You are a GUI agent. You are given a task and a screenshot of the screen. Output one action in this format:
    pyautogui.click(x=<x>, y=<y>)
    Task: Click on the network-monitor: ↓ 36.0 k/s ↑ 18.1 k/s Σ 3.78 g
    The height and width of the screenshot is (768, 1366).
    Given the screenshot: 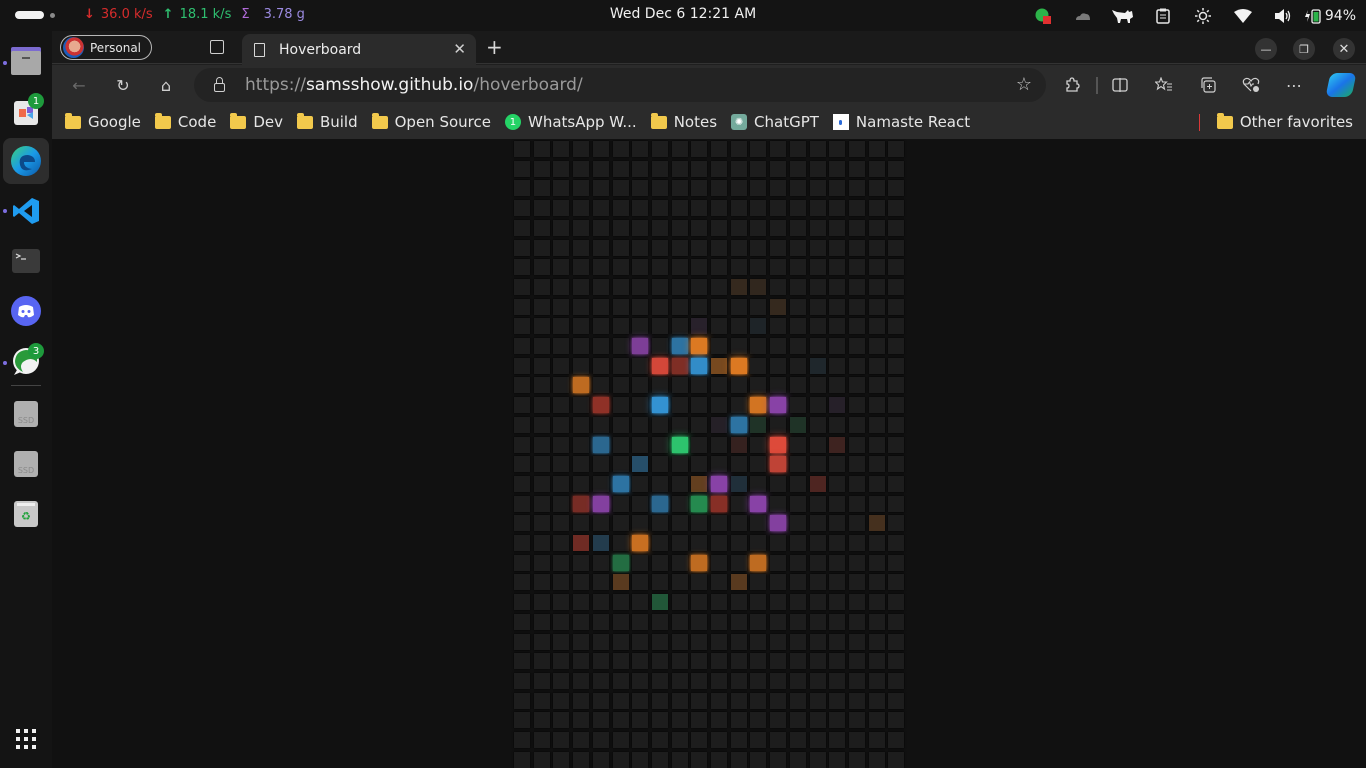 What is the action you would take?
    pyautogui.click(x=194, y=14)
    